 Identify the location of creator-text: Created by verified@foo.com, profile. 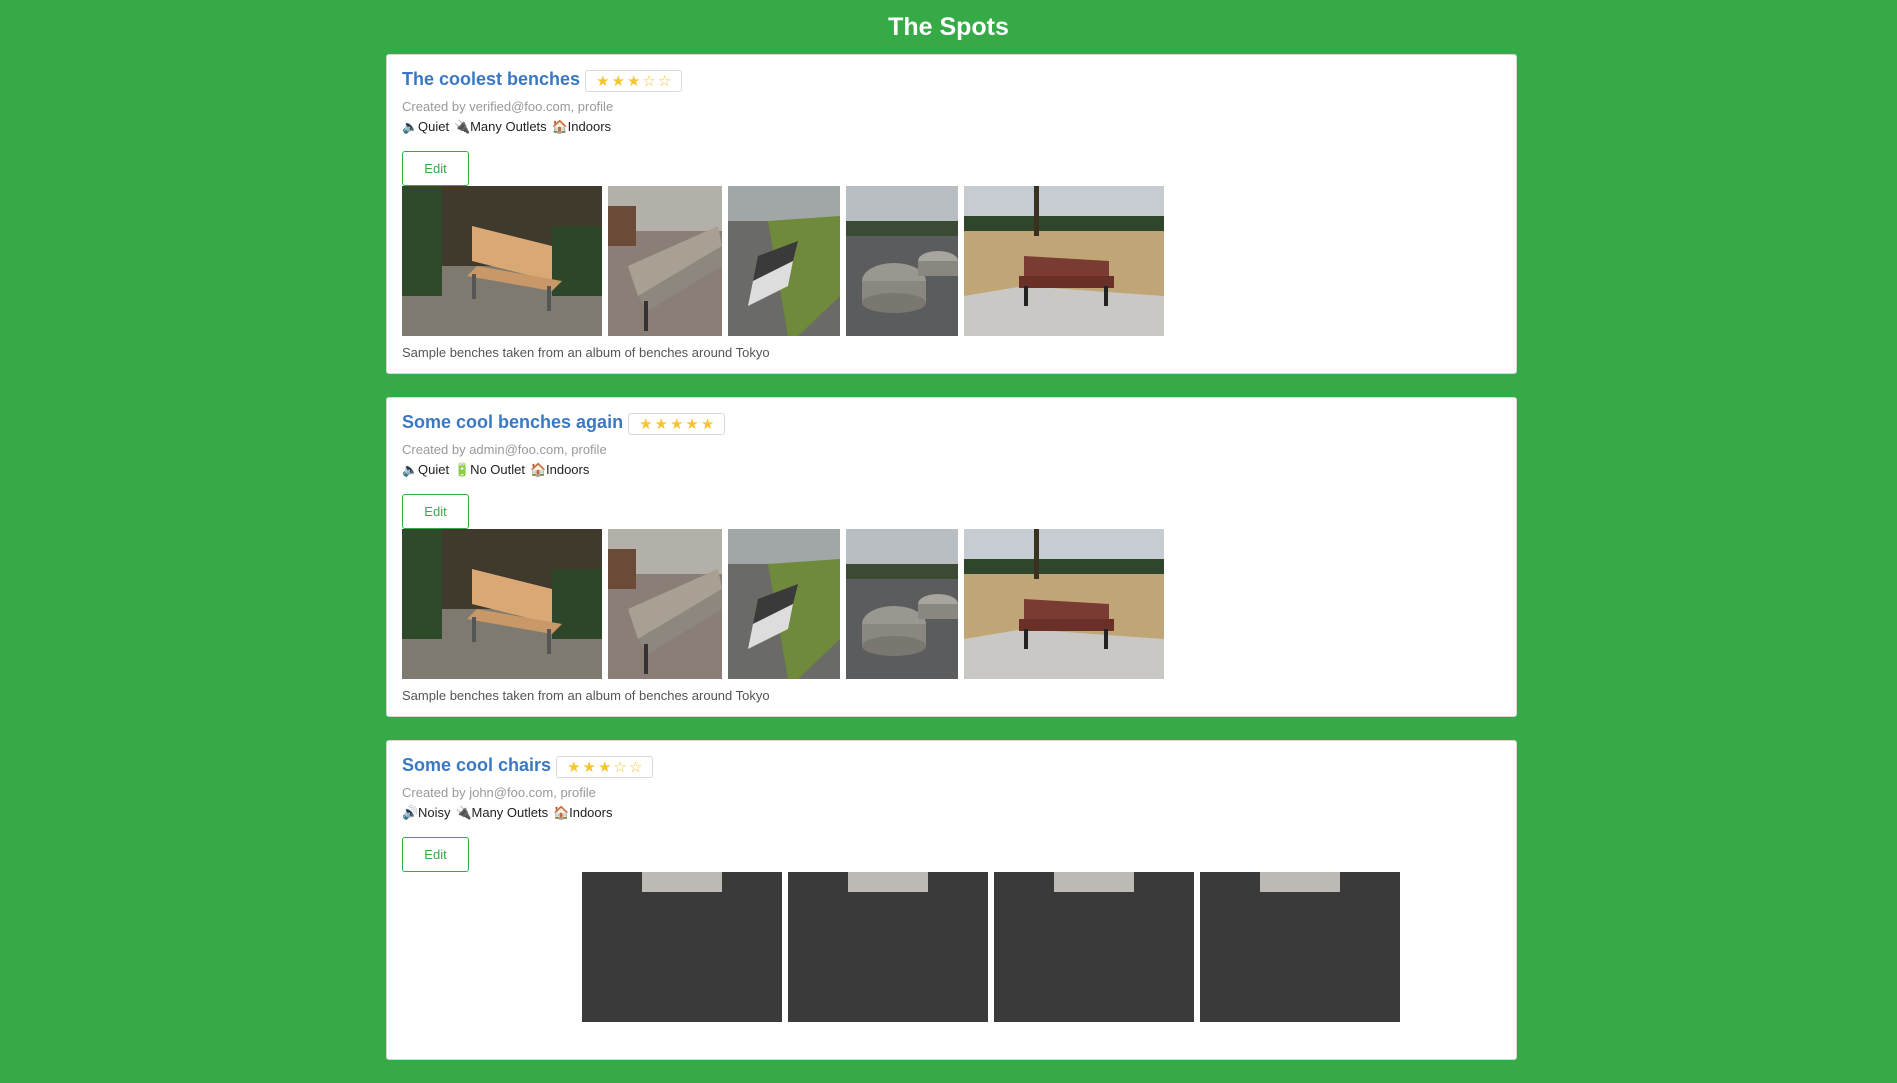
(508, 106).